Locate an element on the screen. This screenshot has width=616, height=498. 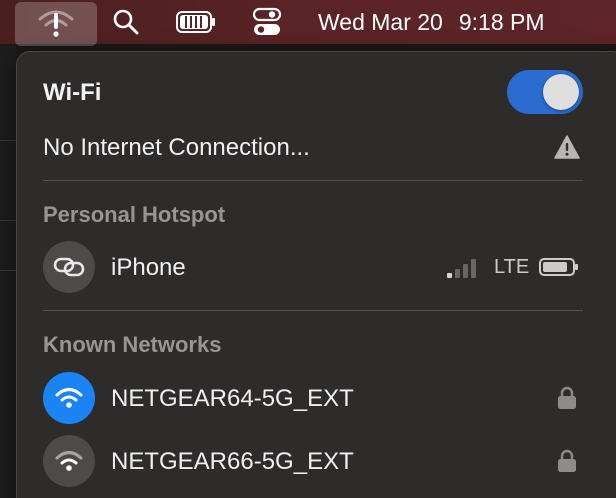
wifi-exclamation-icon is located at coordinates (56, 23).